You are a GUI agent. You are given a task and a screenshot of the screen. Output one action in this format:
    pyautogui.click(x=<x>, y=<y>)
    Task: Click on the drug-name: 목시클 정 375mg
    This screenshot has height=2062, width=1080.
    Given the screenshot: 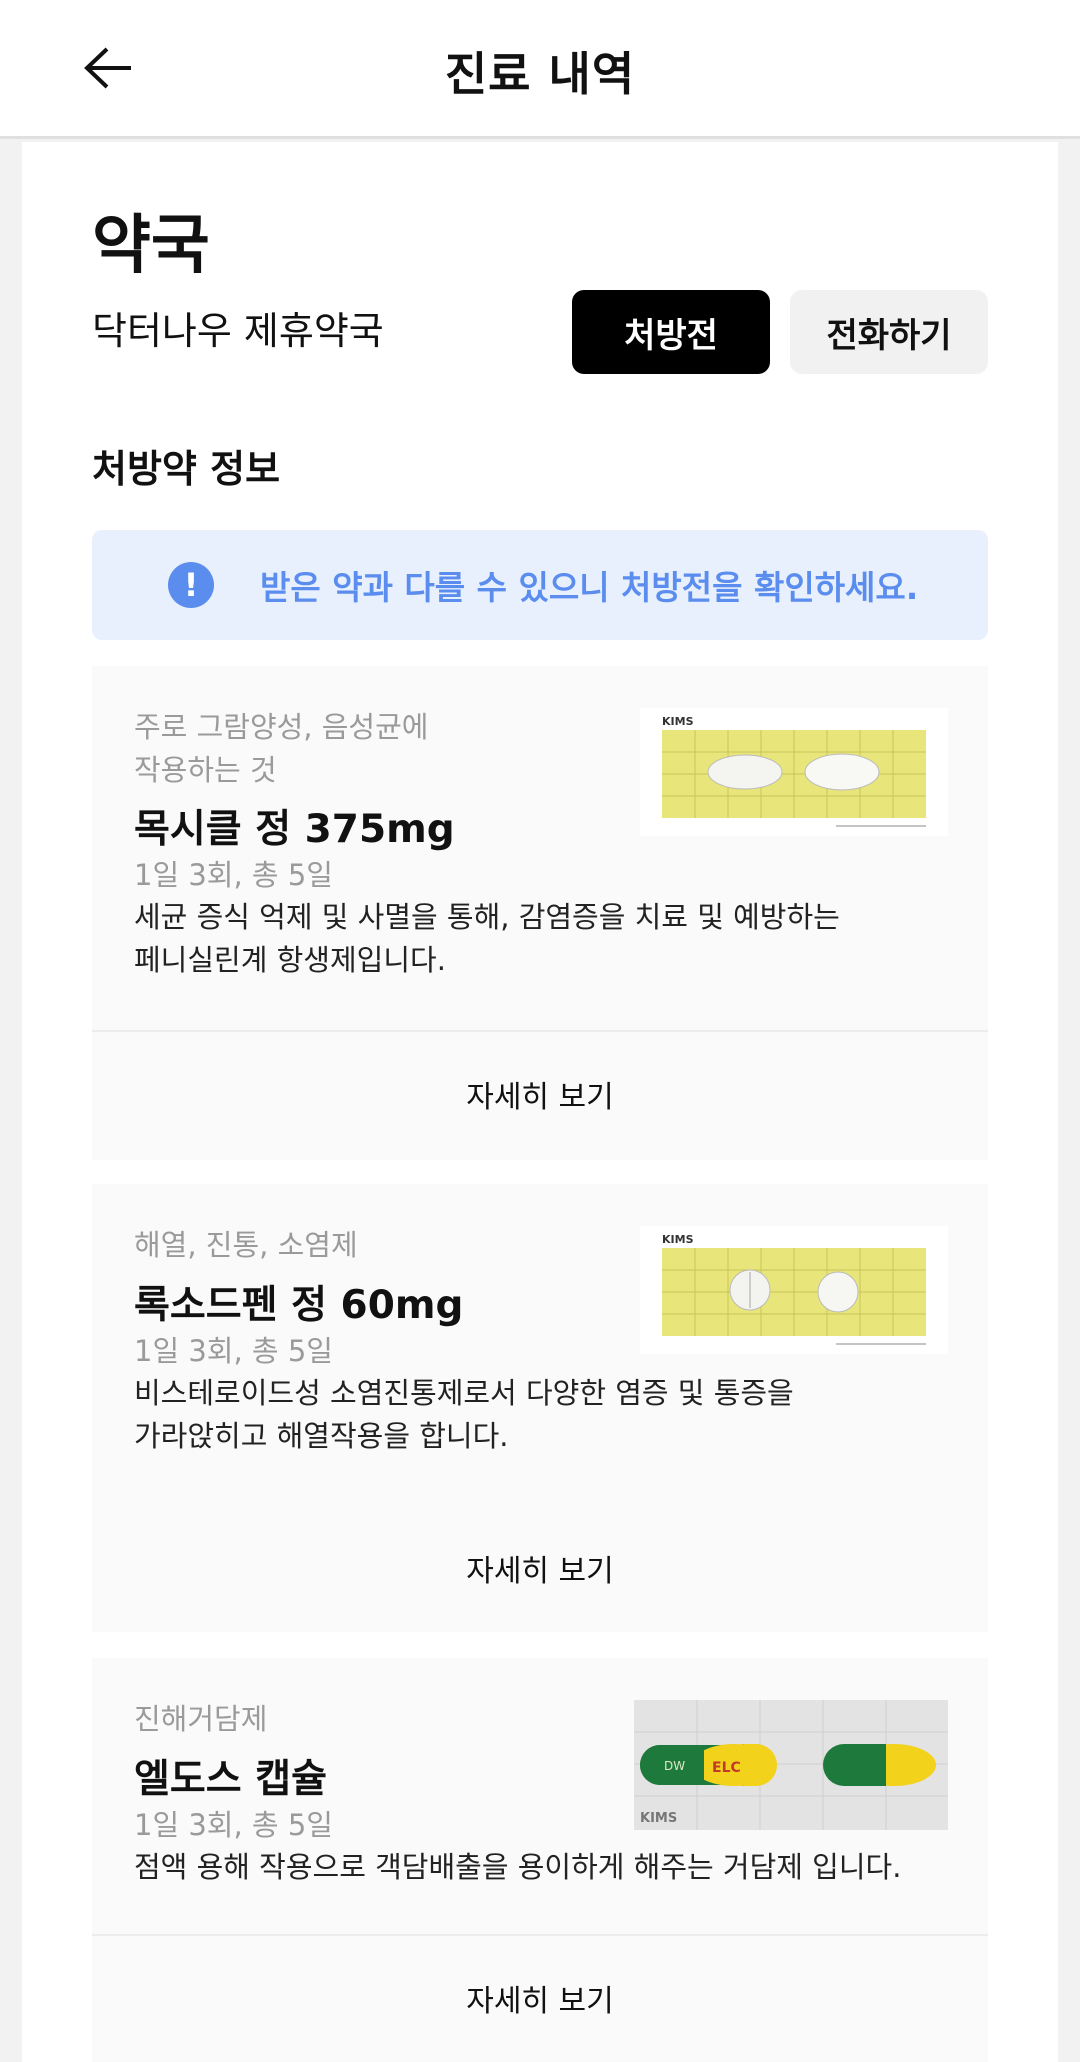 What is the action you would take?
    pyautogui.click(x=294, y=829)
    